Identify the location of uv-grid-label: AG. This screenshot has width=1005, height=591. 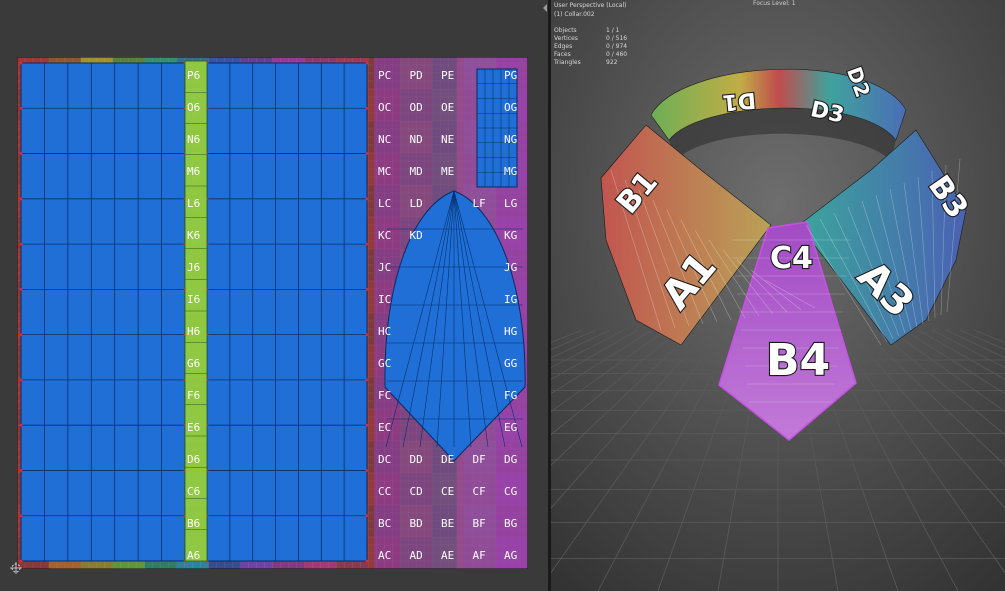
(510, 555).